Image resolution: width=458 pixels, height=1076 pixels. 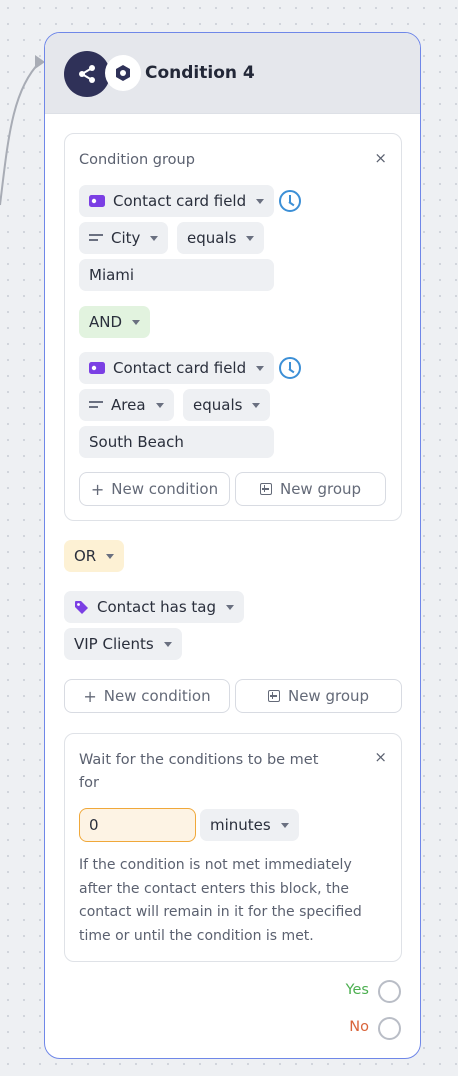 What do you see at coordinates (114, 644) in the screenshot?
I see `tag-value-label: VIP Clients` at bounding box center [114, 644].